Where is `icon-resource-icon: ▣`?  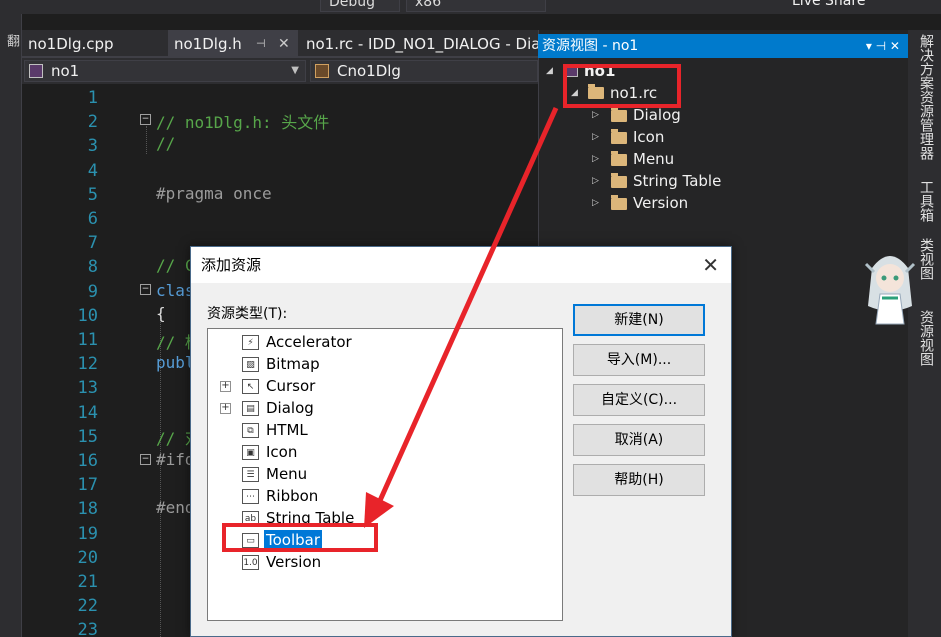 icon-resource-icon: ▣ is located at coordinates (250, 452).